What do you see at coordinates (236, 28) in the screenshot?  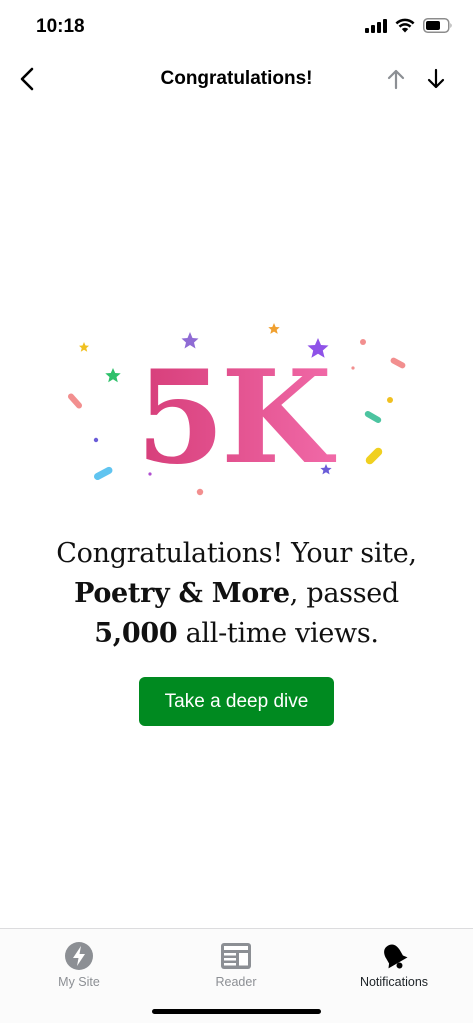 I see `status-bar: 10:18` at bounding box center [236, 28].